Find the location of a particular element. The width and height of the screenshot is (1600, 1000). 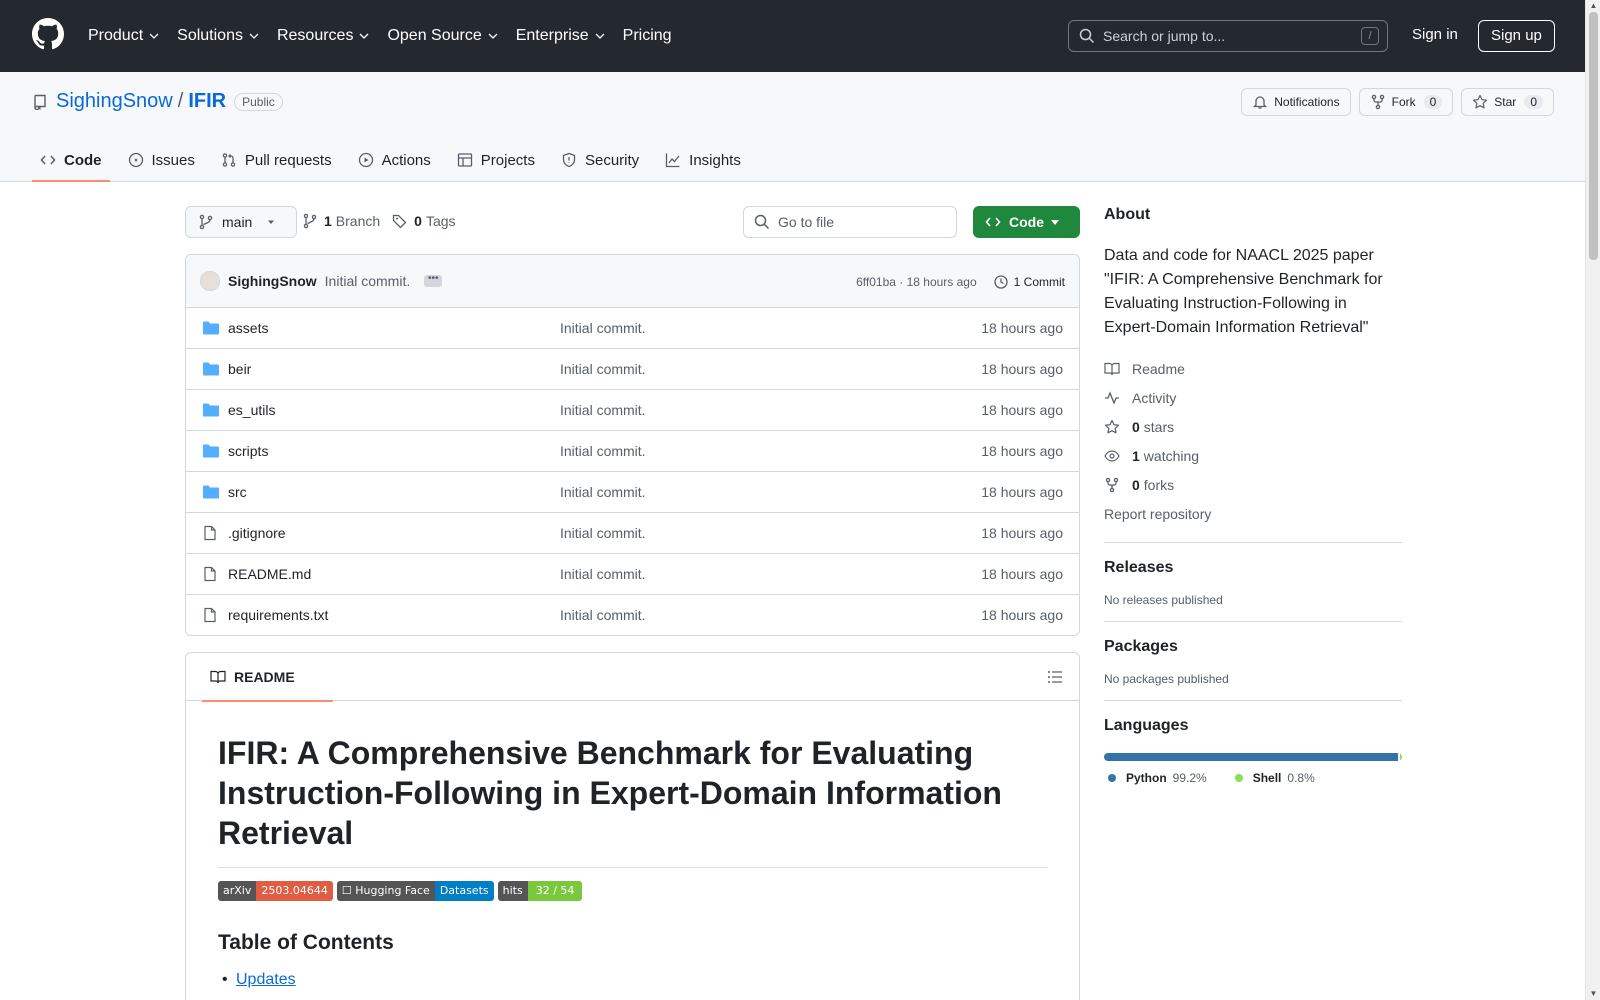

nav-solutions: Solutions is located at coordinates (218, 36).